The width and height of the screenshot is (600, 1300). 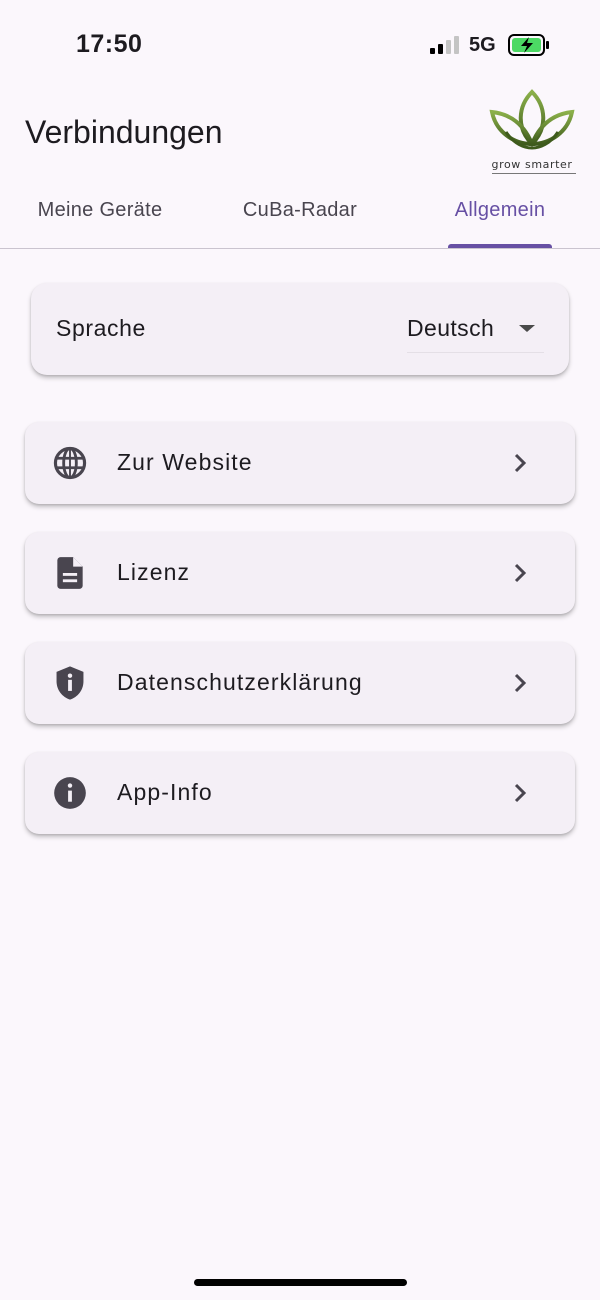 I want to click on menu-item-label: Zur Website, so click(x=185, y=462).